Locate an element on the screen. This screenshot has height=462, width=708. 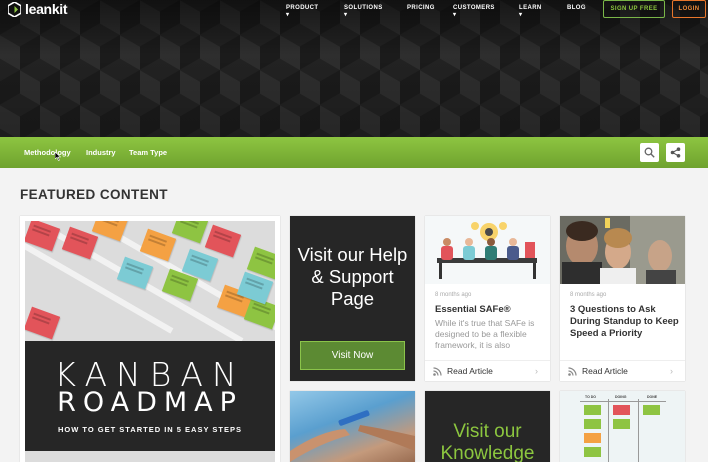
mouse-cursor-icon is located at coordinates (58, 156).